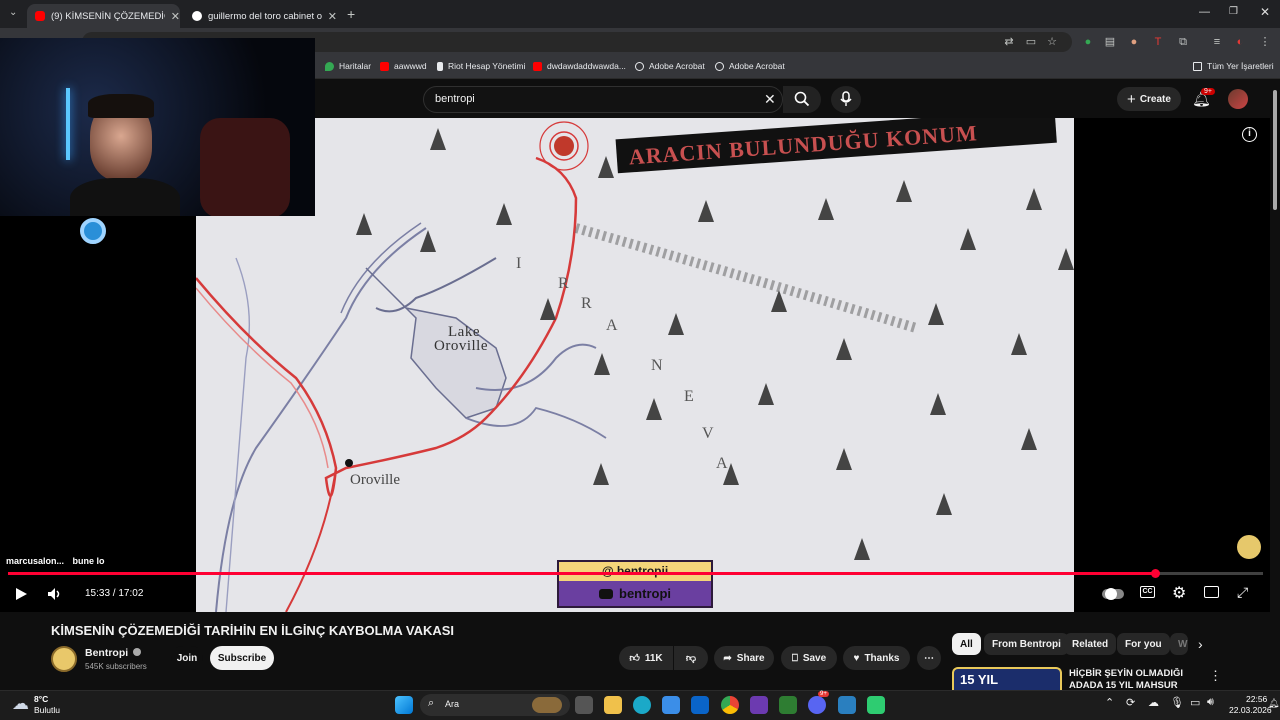 This screenshot has width=1280, height=720. What do you see at coordinates (603, 99) in the screenshot?
I see `search-input: bentropi ✕` at bounding box center [603, 99].